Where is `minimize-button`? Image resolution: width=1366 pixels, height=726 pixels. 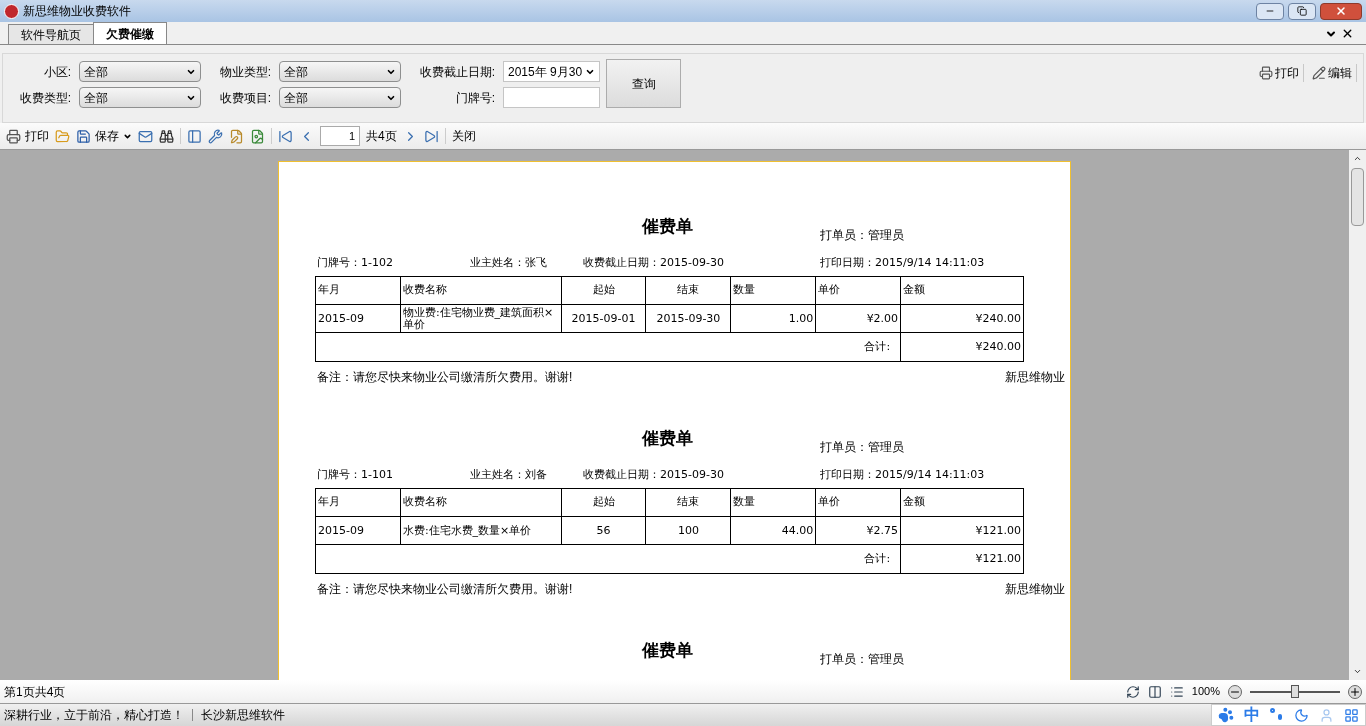 minimize-button is located at coordinates (1270, 11).